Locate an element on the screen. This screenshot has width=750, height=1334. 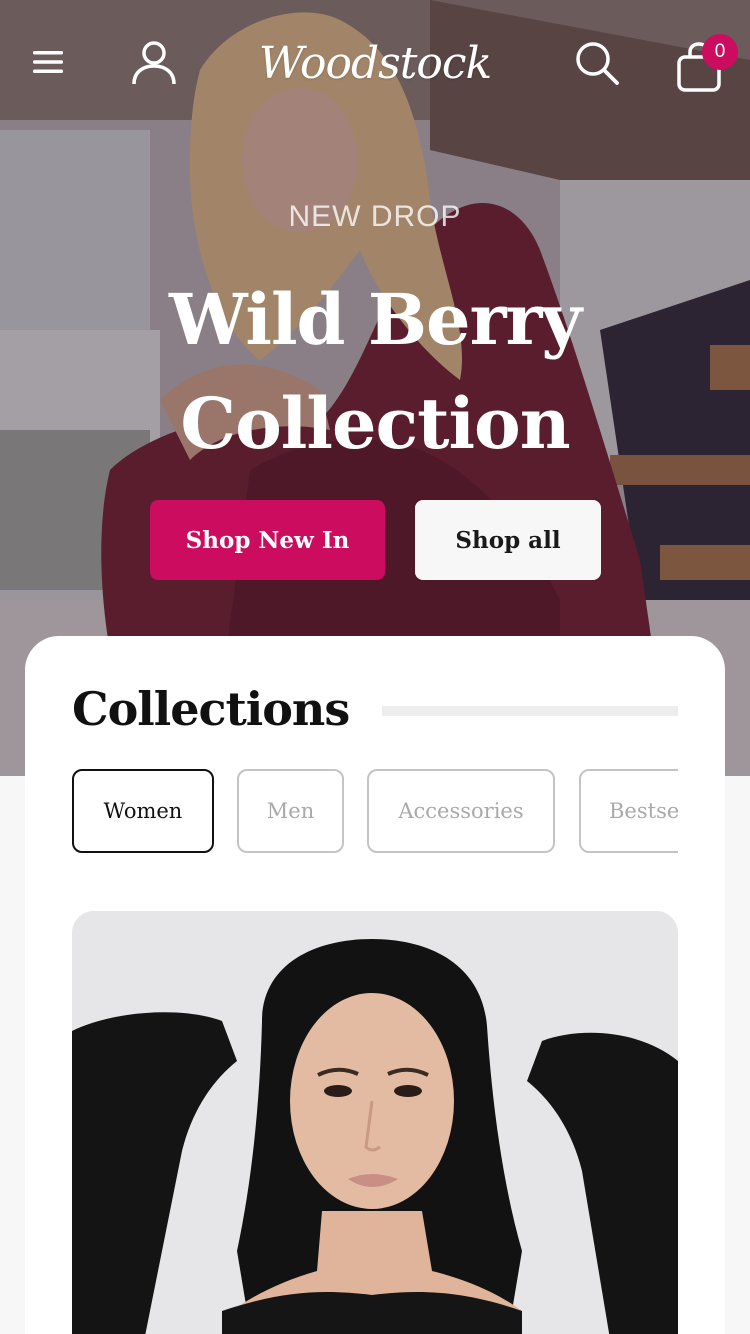
hero-title-line-1: Wild Berry is located at coordinates (375, 319).